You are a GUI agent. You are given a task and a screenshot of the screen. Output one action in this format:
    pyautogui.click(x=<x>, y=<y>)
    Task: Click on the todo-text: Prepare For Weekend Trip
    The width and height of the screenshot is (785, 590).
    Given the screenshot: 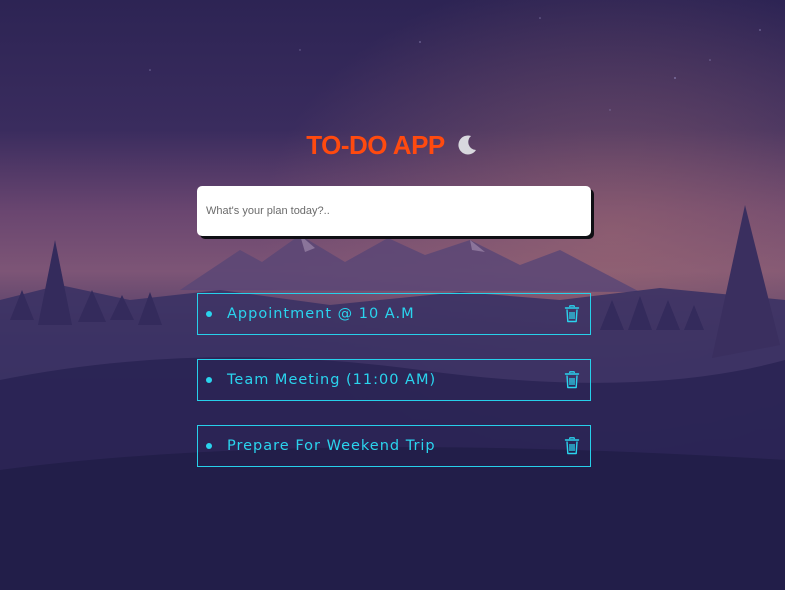 What is the action you would take?
    pyautogui.click(x=331, y=446)
    